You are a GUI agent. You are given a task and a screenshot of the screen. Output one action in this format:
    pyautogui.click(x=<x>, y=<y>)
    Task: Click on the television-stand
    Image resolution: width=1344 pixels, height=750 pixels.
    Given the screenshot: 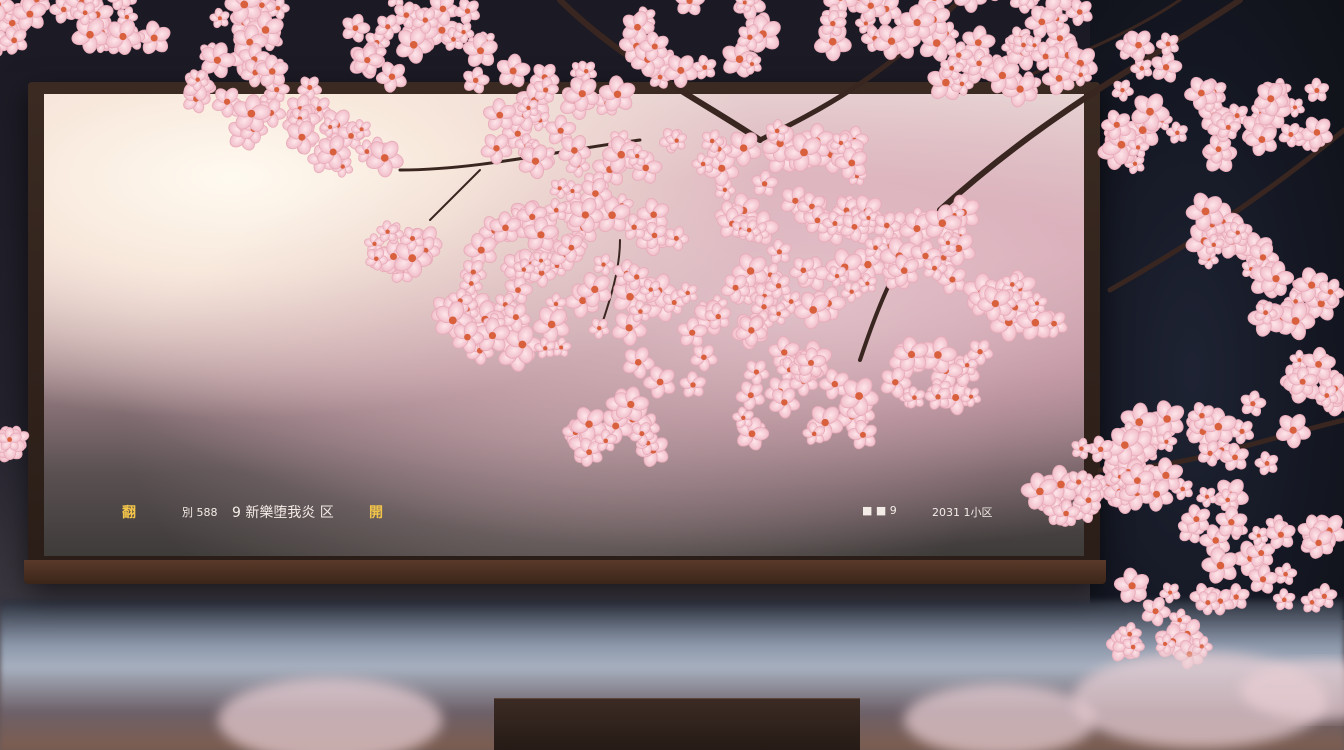 What is the action you would take?
    pyautogui.click(x=677, y=724)
    